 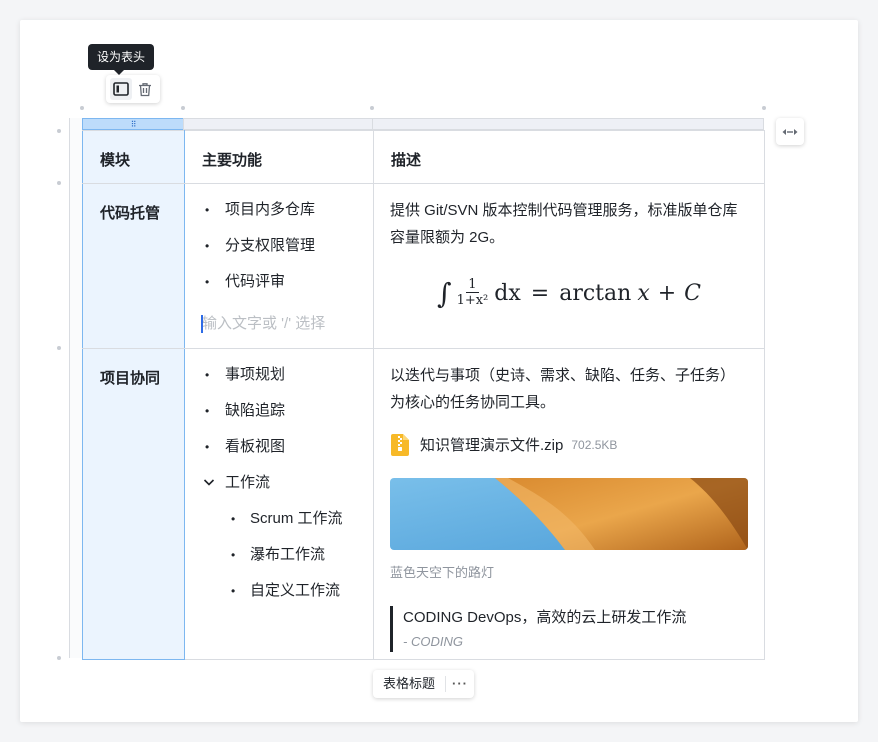 I want to click on chevron-down-icon, so click(x=209, y=482).